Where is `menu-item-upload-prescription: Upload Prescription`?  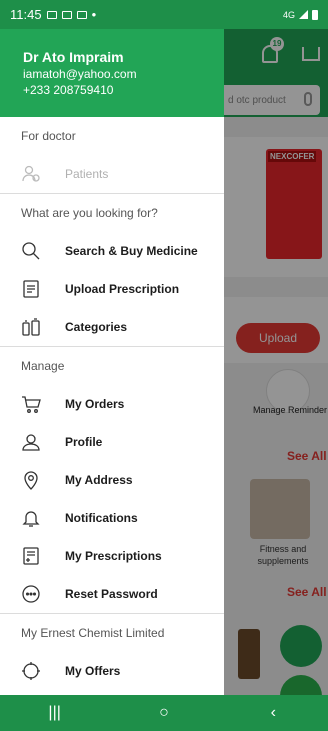 menu-item-upload-prescription: Upload Prescription is located at coordinates (112, 289).